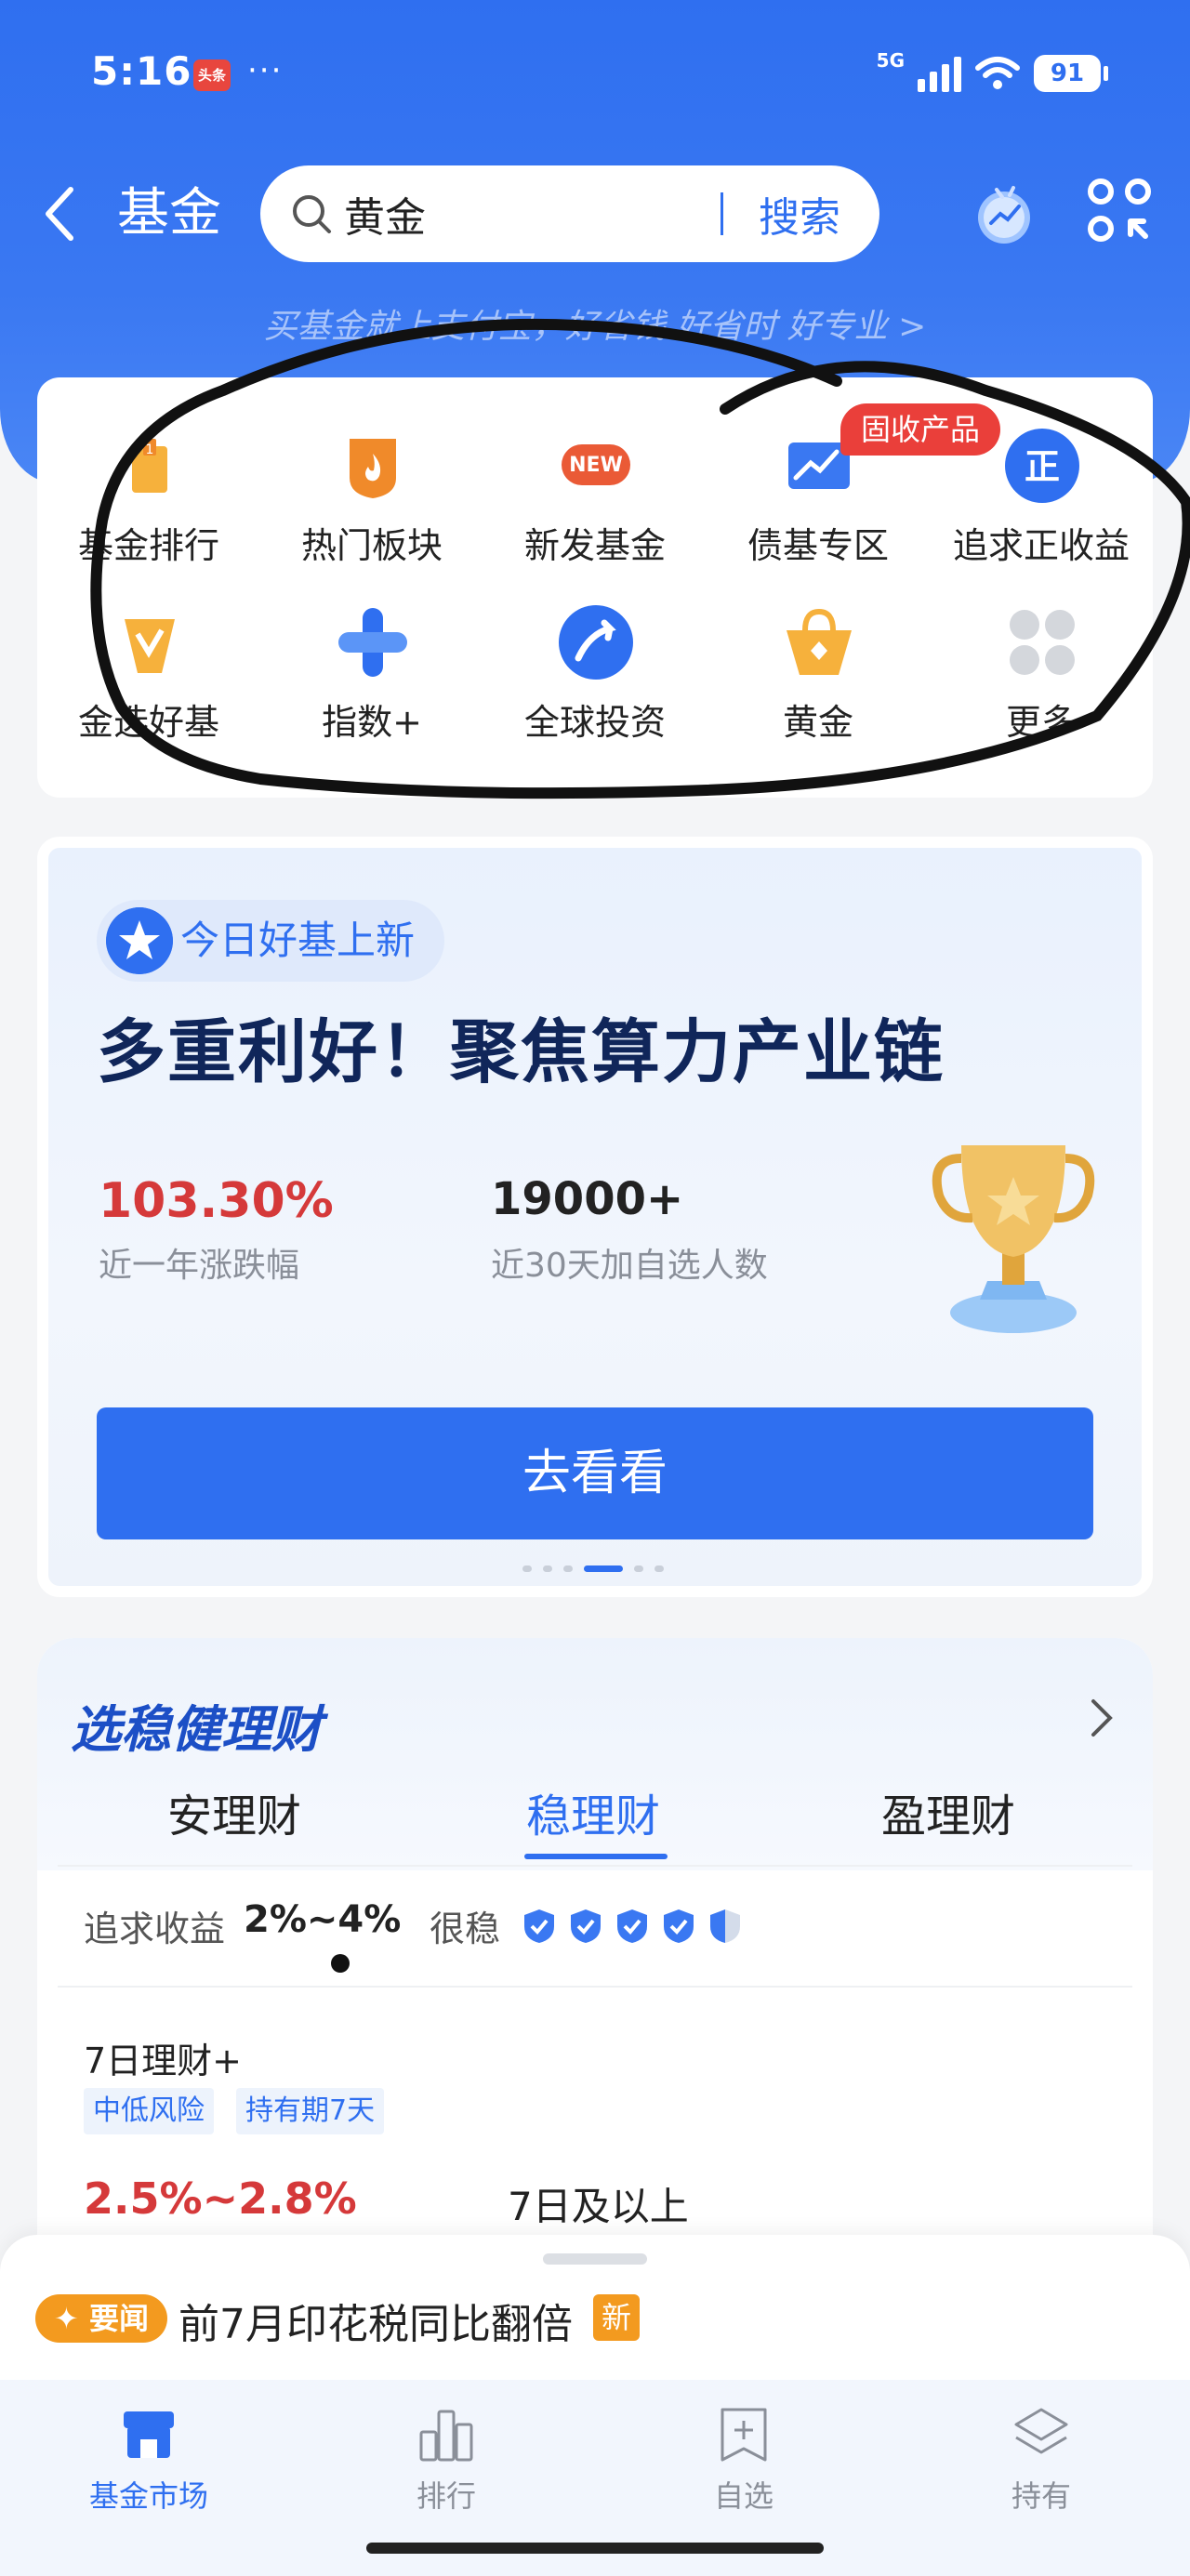  I want to click on watchlist-adds-value: 19000+, so click(587, 1199).